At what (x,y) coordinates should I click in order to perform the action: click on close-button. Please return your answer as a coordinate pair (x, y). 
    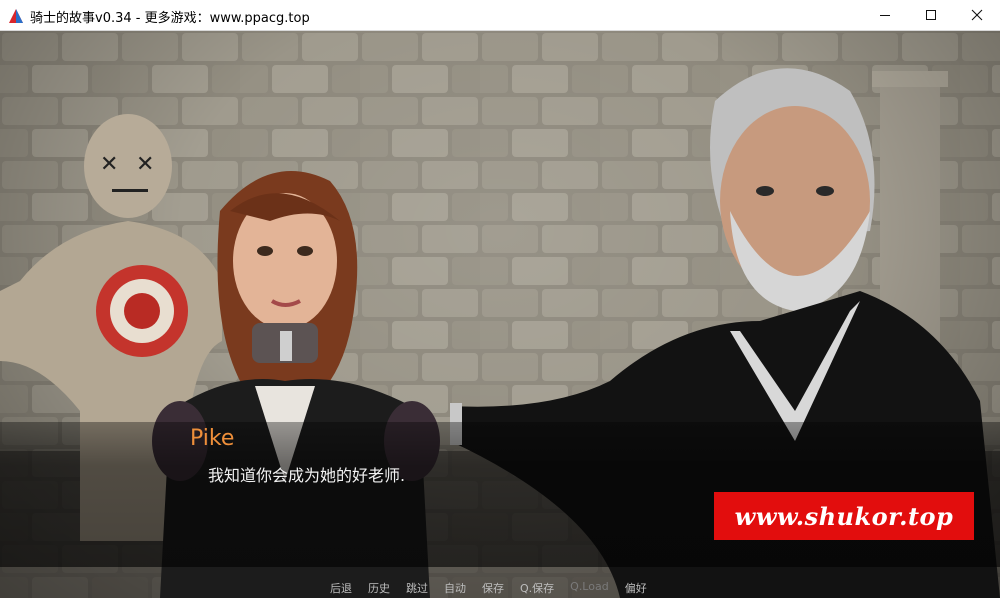
    Looking at the image, I should click on (977, 15).